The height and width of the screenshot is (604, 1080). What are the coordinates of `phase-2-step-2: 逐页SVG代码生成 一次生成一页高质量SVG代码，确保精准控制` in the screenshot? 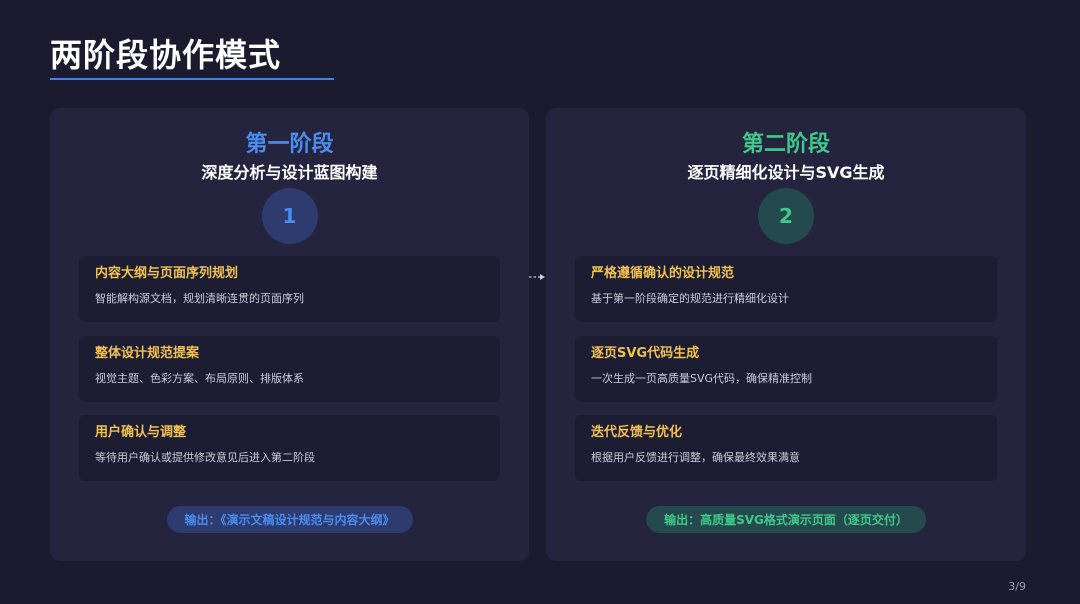 It's located at (786, 369).